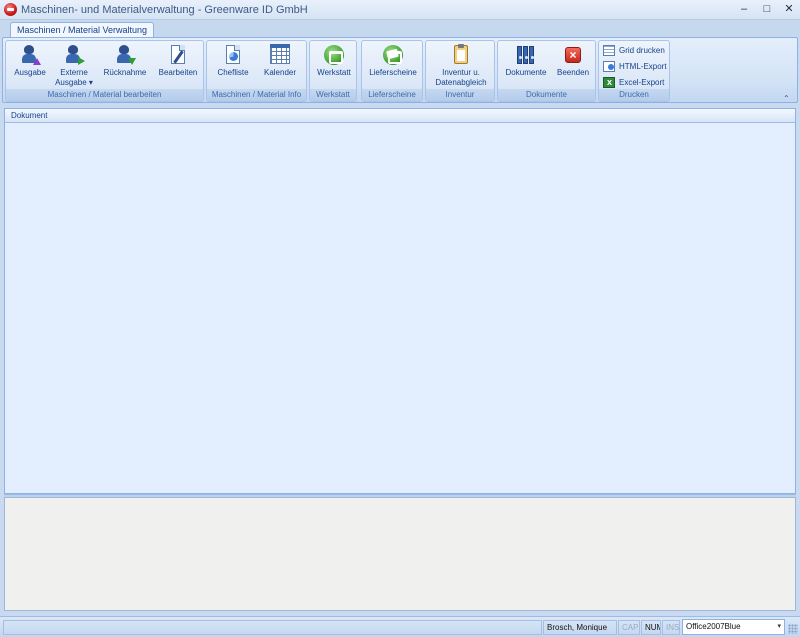  I want to click on group-label: Drucken, so click(634, 95).